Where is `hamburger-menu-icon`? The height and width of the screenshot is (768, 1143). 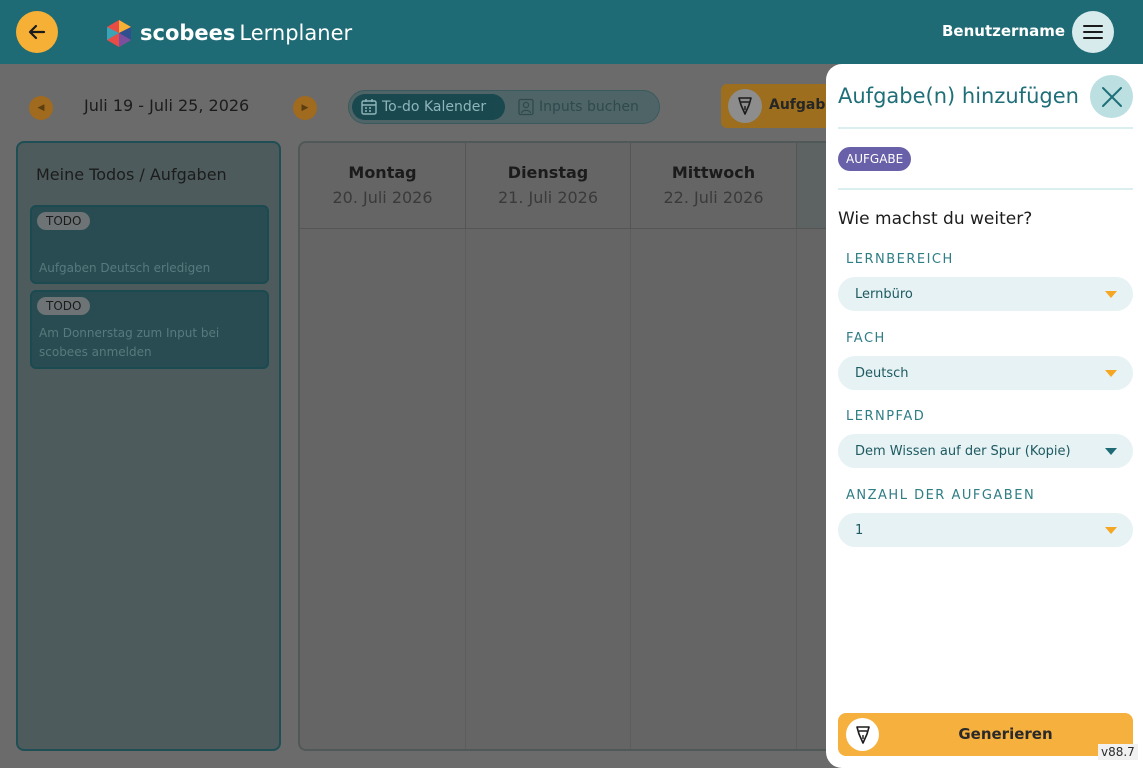 hamburger-menu-icon is located at coordinates (1093, 32).